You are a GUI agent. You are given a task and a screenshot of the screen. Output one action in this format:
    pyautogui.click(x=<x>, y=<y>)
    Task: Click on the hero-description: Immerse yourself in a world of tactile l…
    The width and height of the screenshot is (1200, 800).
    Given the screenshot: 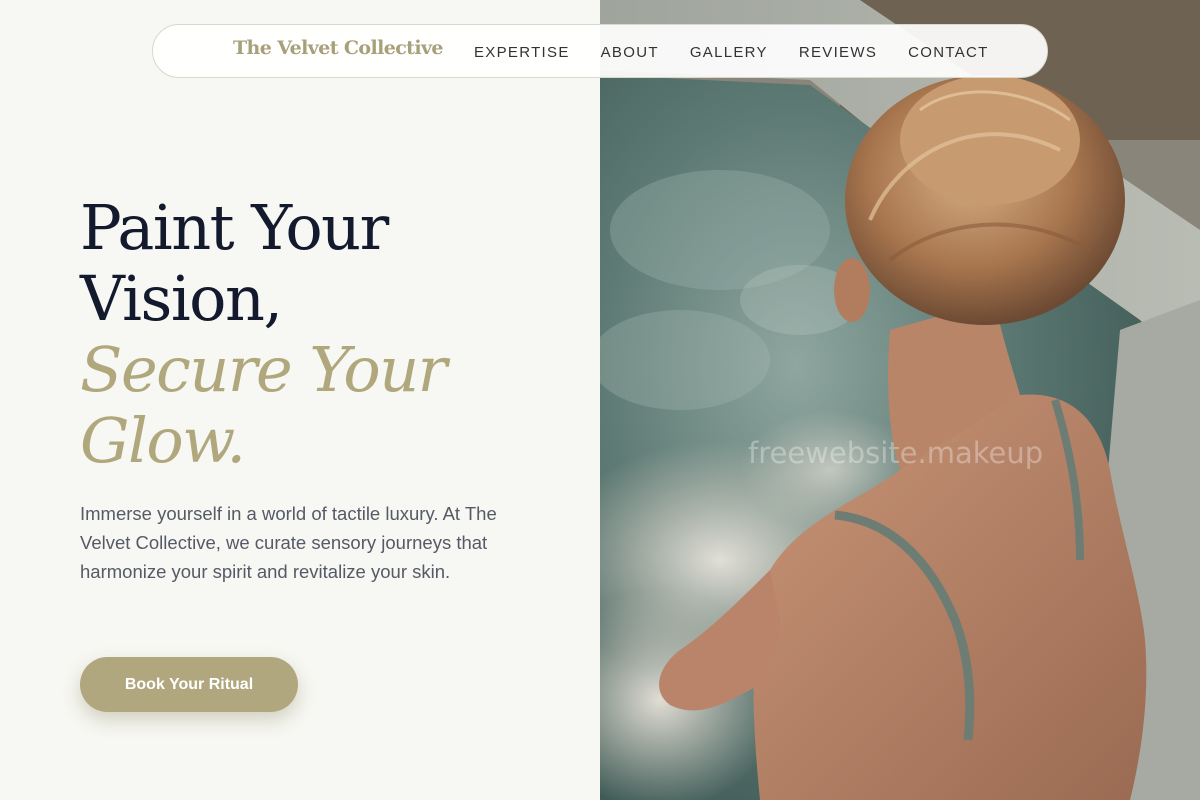 What is the action you would take?
    pyautogui.click(x=288, y=542)
    